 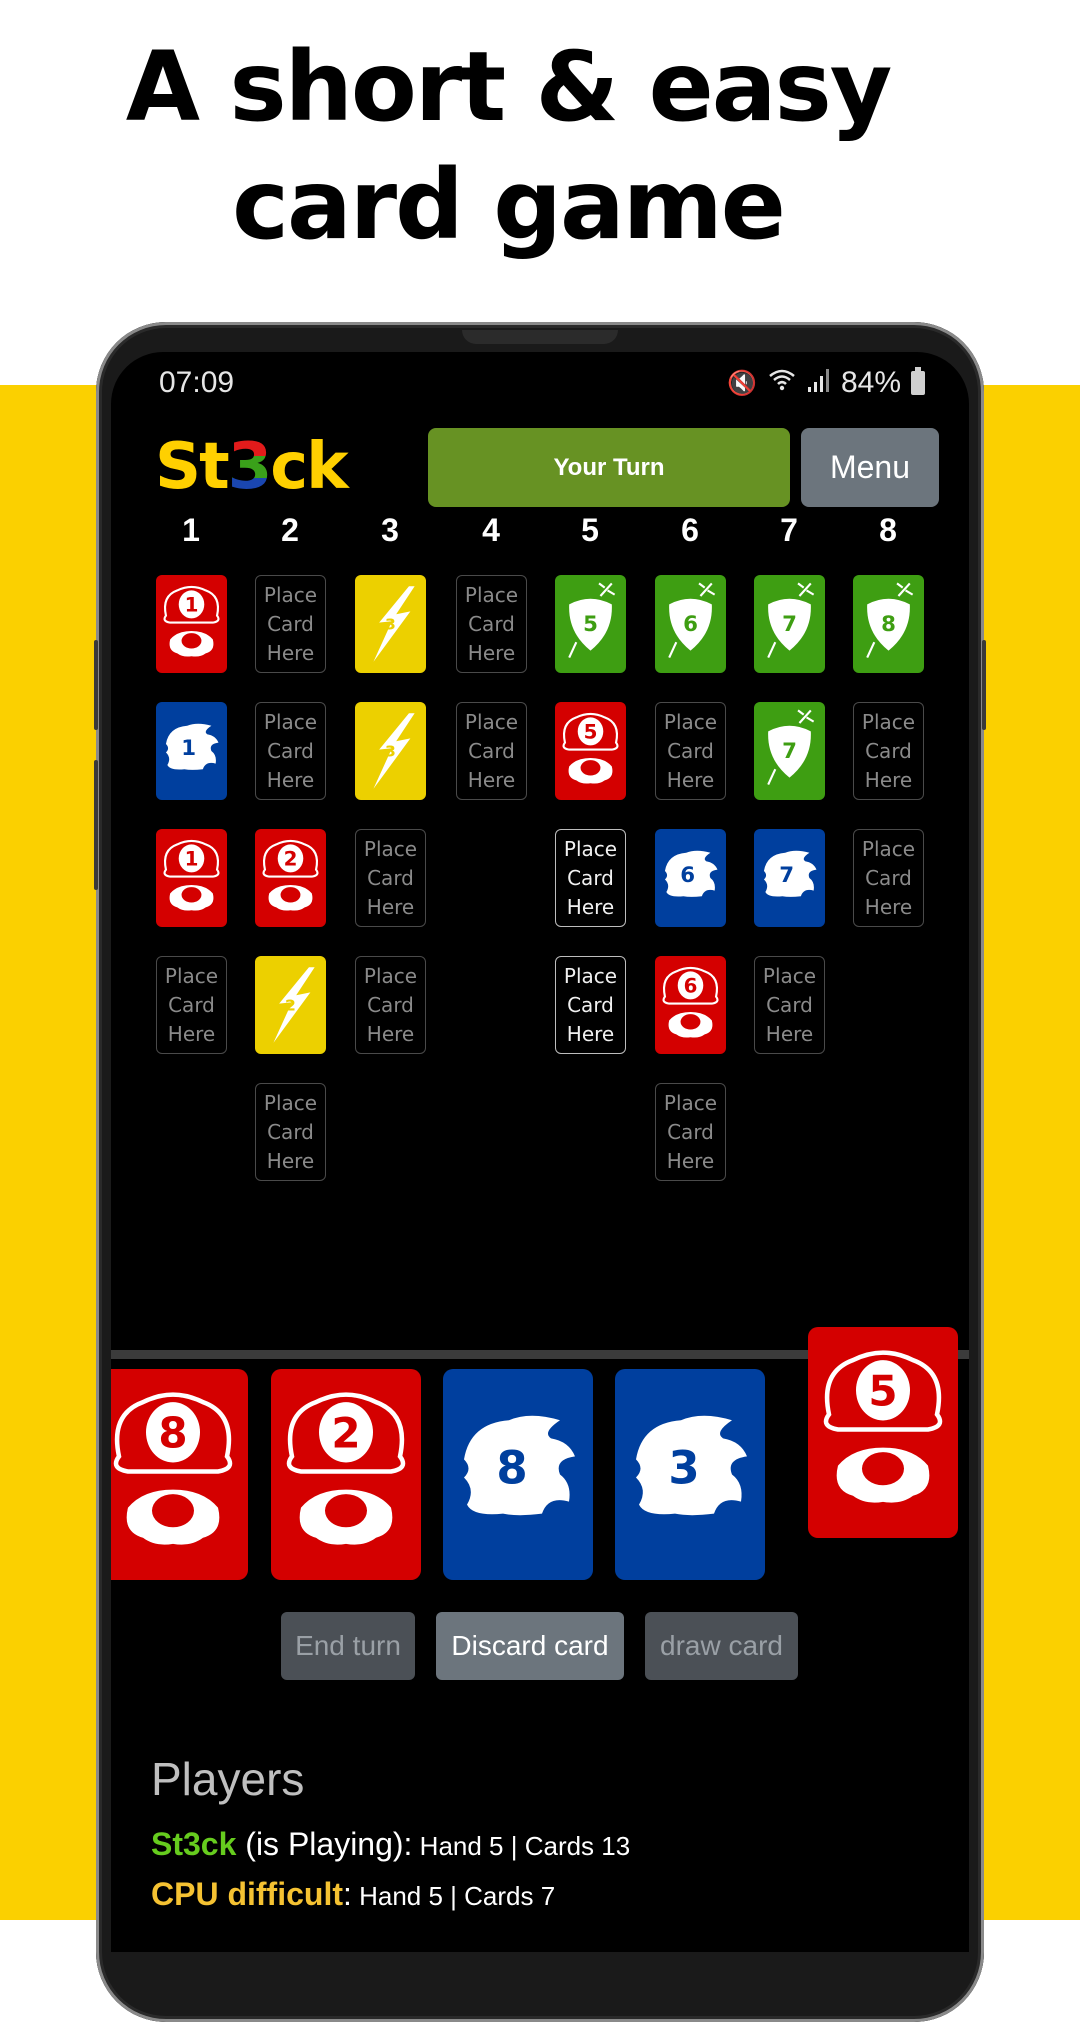 I want to click on phone-power-button, so click(x=984, y=685).